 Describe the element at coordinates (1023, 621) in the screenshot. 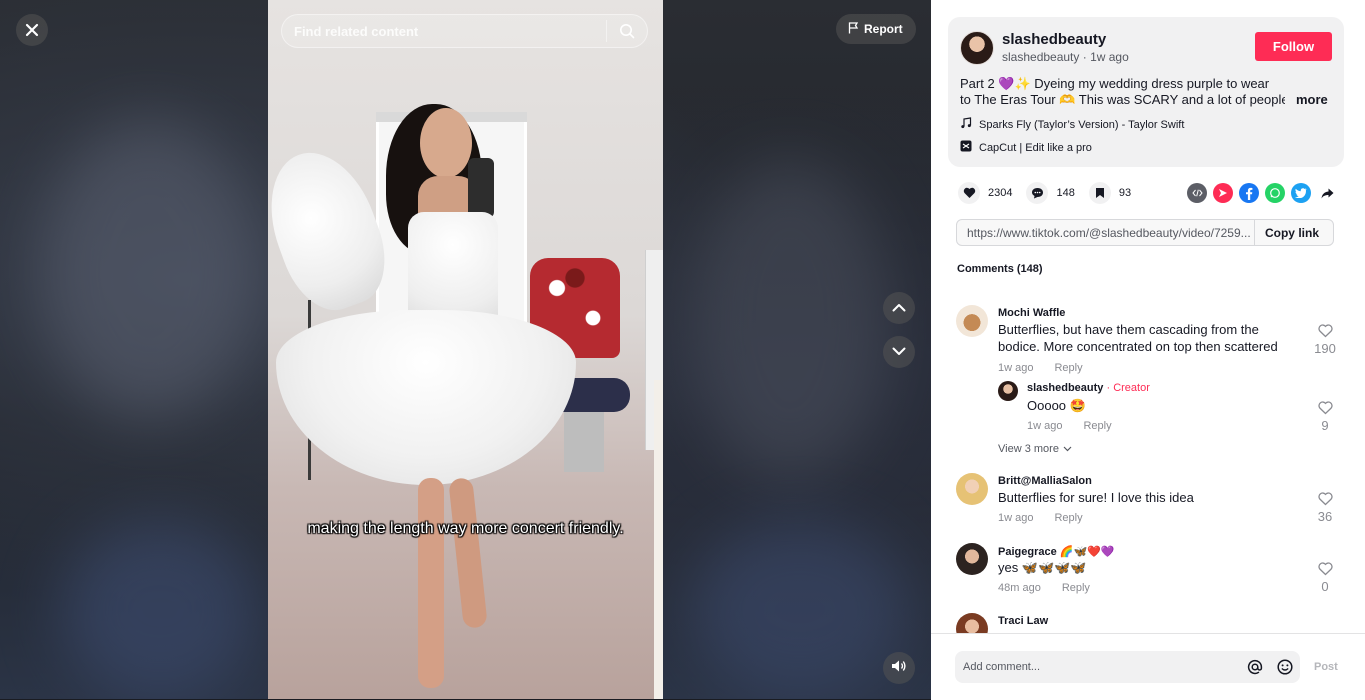

I see `comment-author: Traci Law` at that location.